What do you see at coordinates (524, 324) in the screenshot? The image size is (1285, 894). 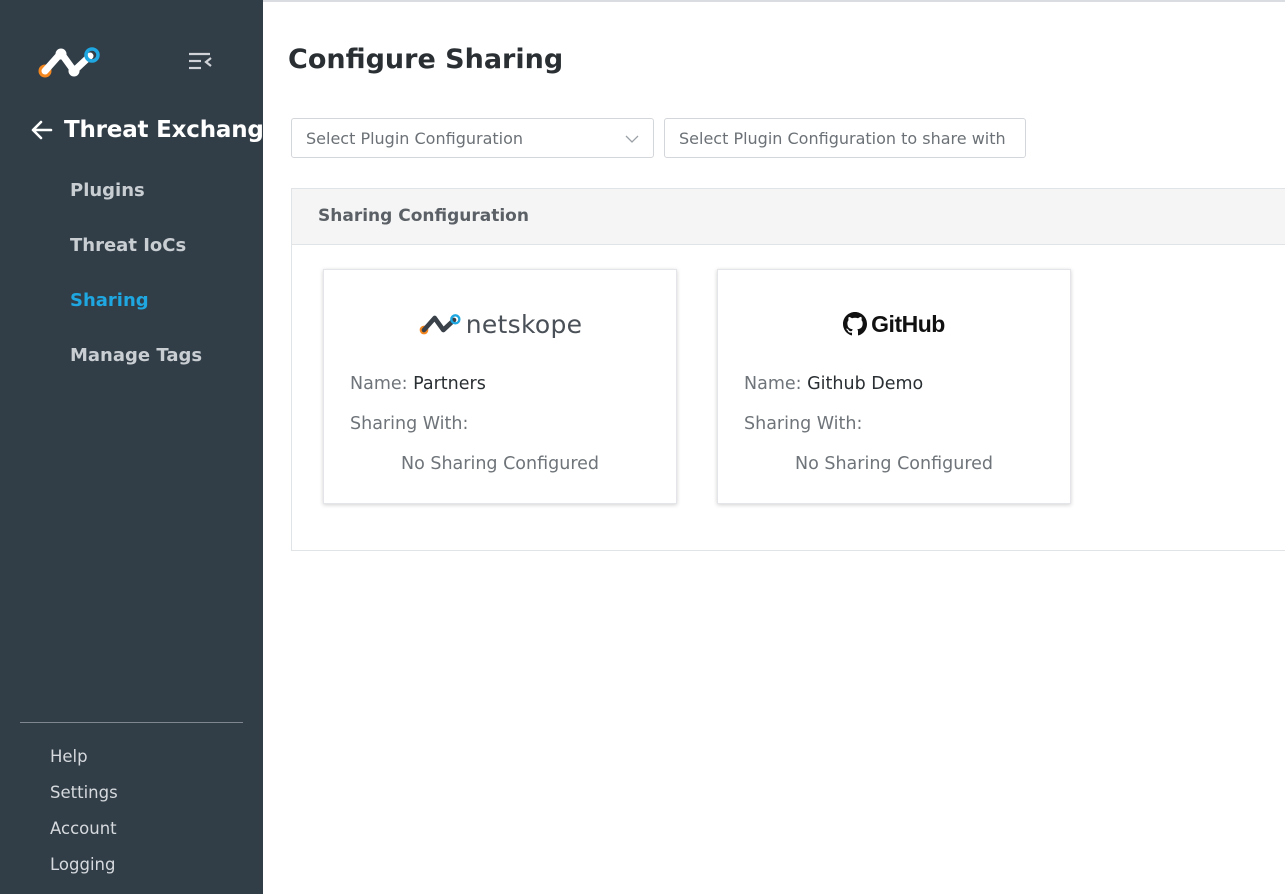 I see `netskope-logo-text: netskope` at bounding box center [524, 324].